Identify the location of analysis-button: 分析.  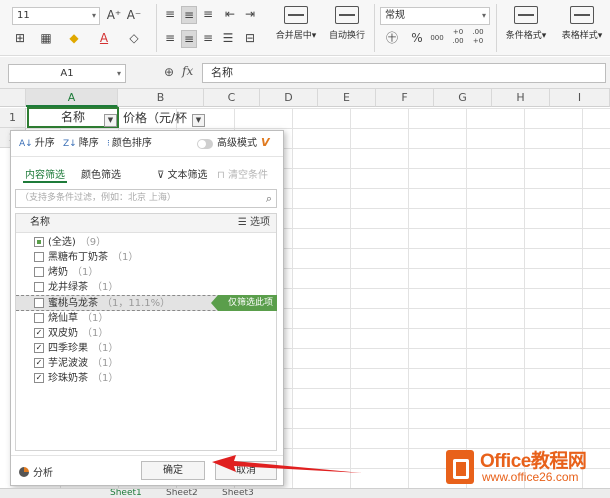
(36, 471).